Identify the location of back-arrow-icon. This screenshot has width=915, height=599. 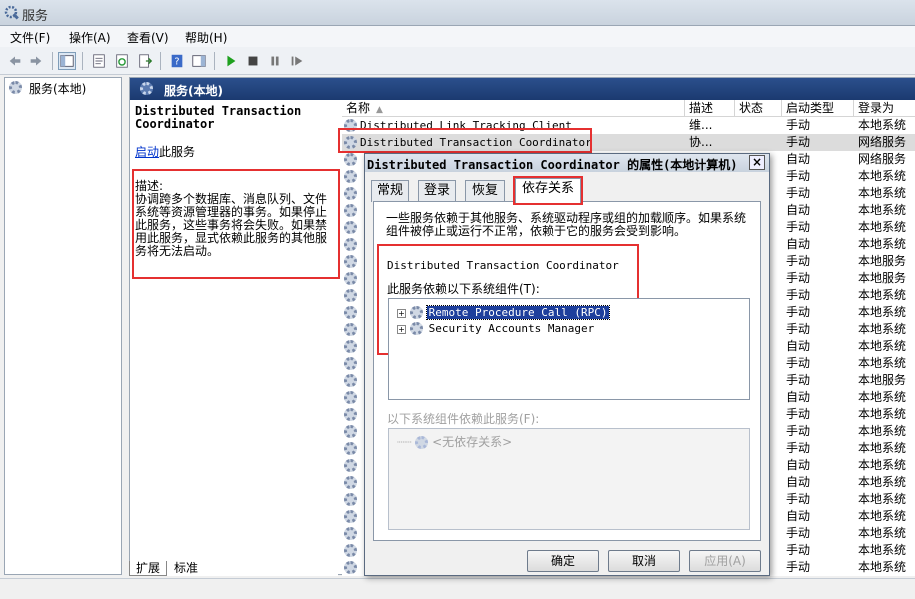
(15, 61).